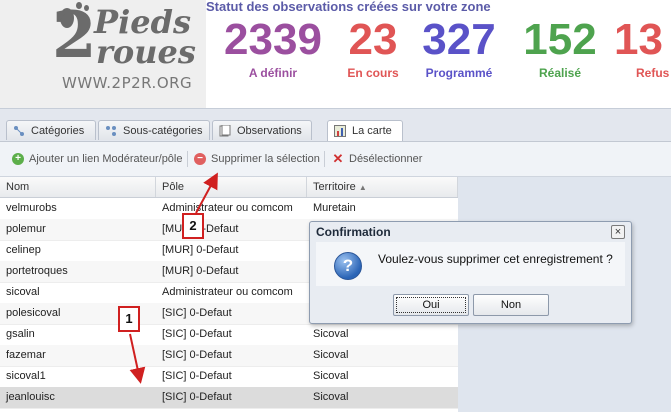 The image size is (671, 412). Describe the element at coordinates (31, 208) in the screenshot. I see `cell-nom: velmurobs` at that location.